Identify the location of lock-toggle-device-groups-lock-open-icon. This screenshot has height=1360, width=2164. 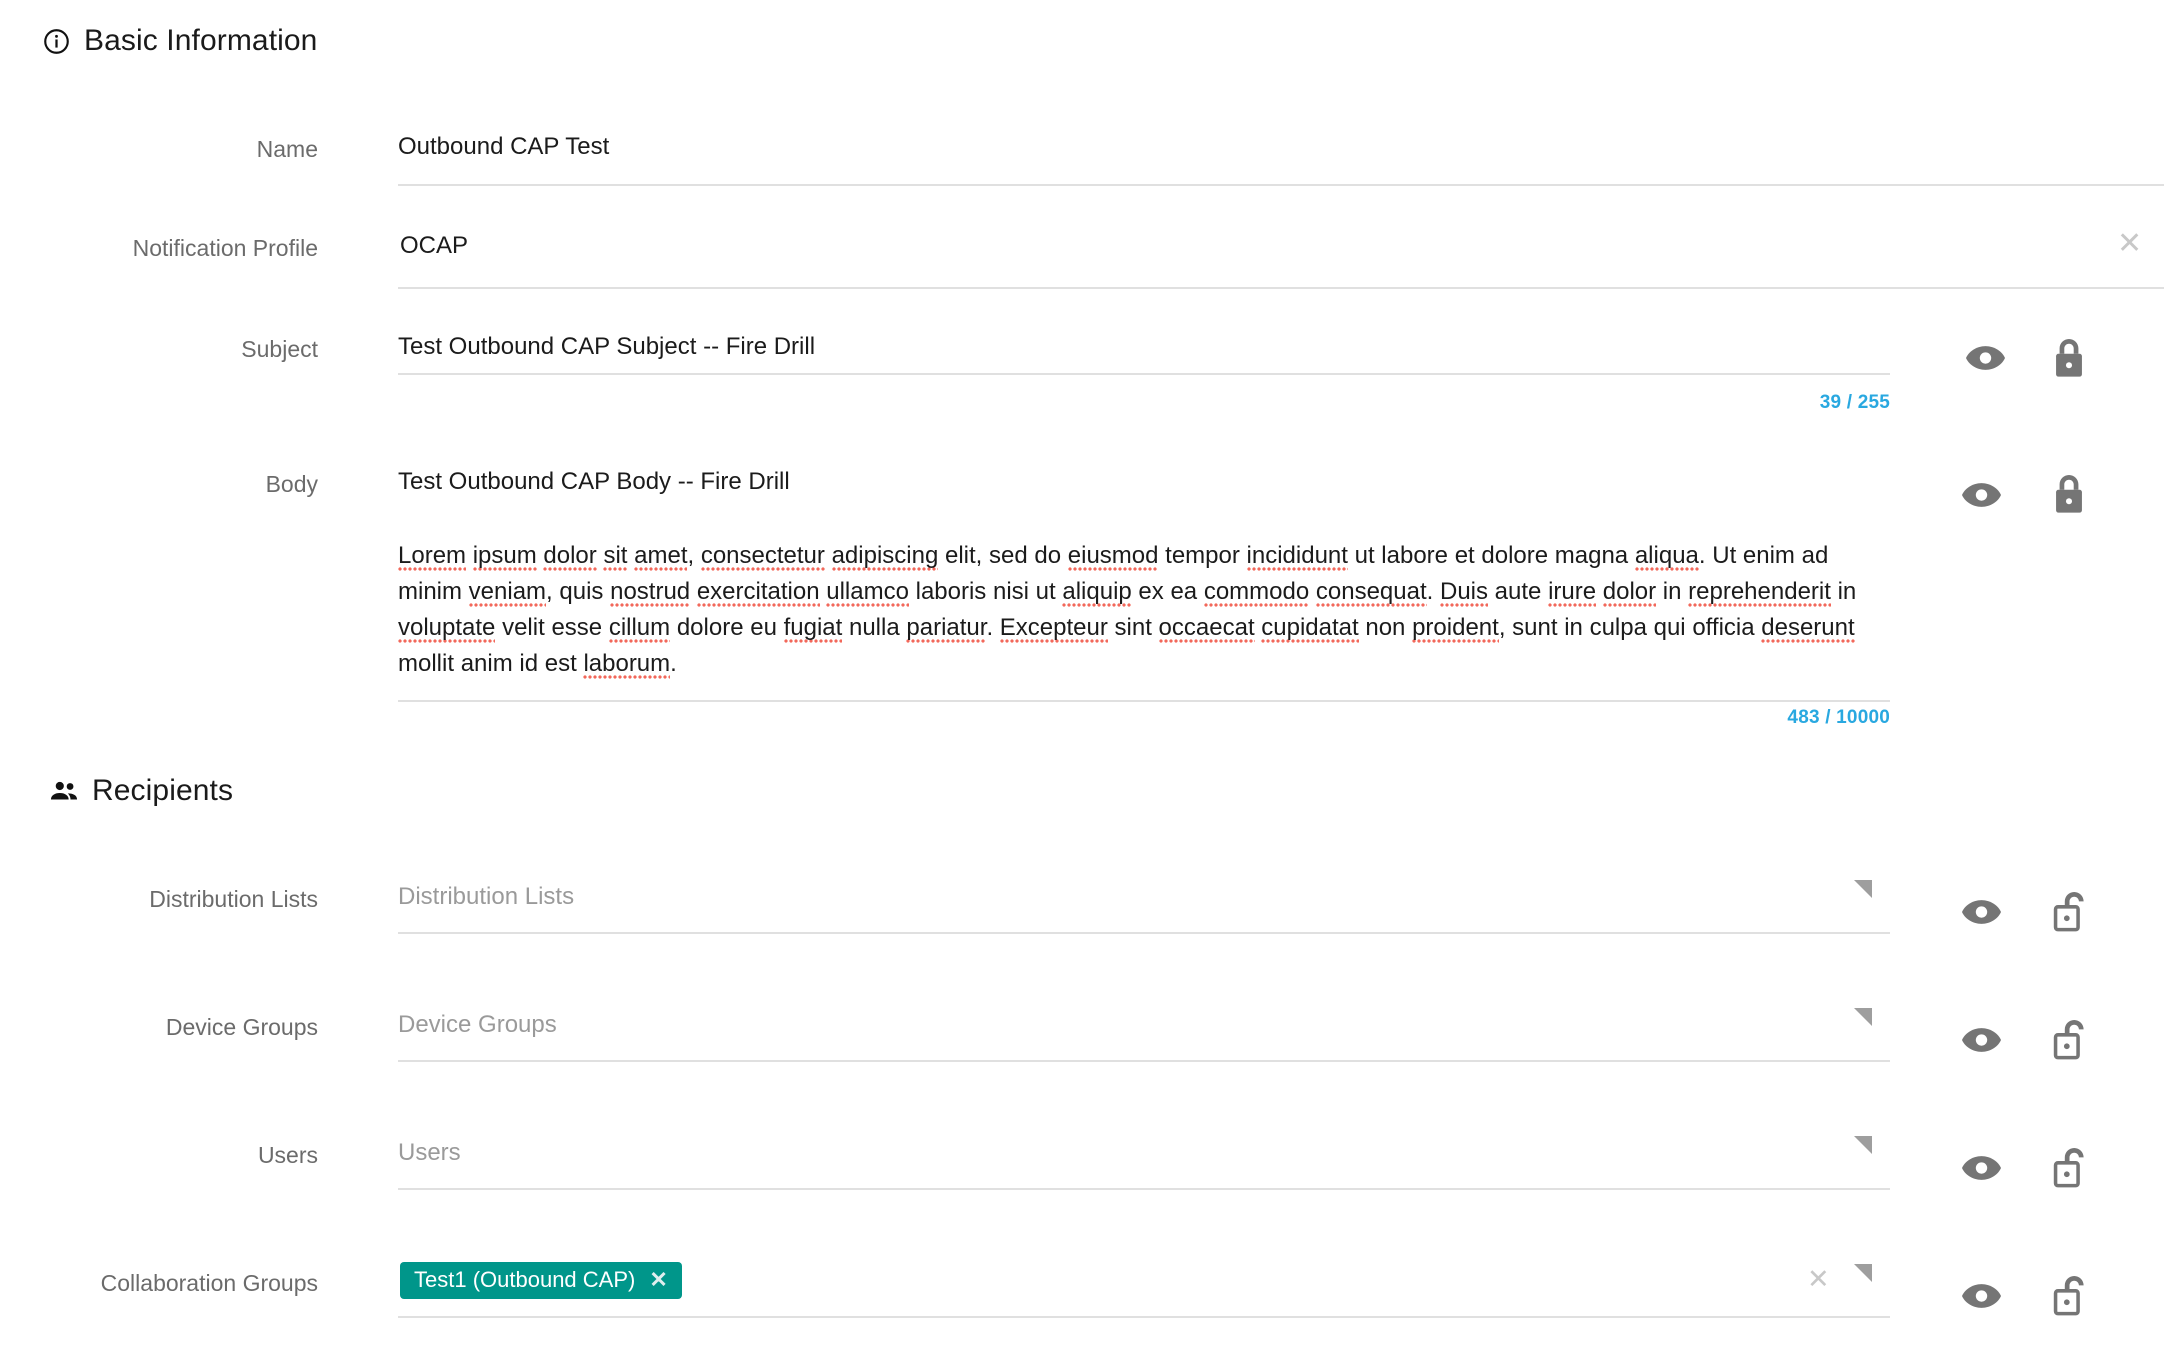
(2069, 1039).